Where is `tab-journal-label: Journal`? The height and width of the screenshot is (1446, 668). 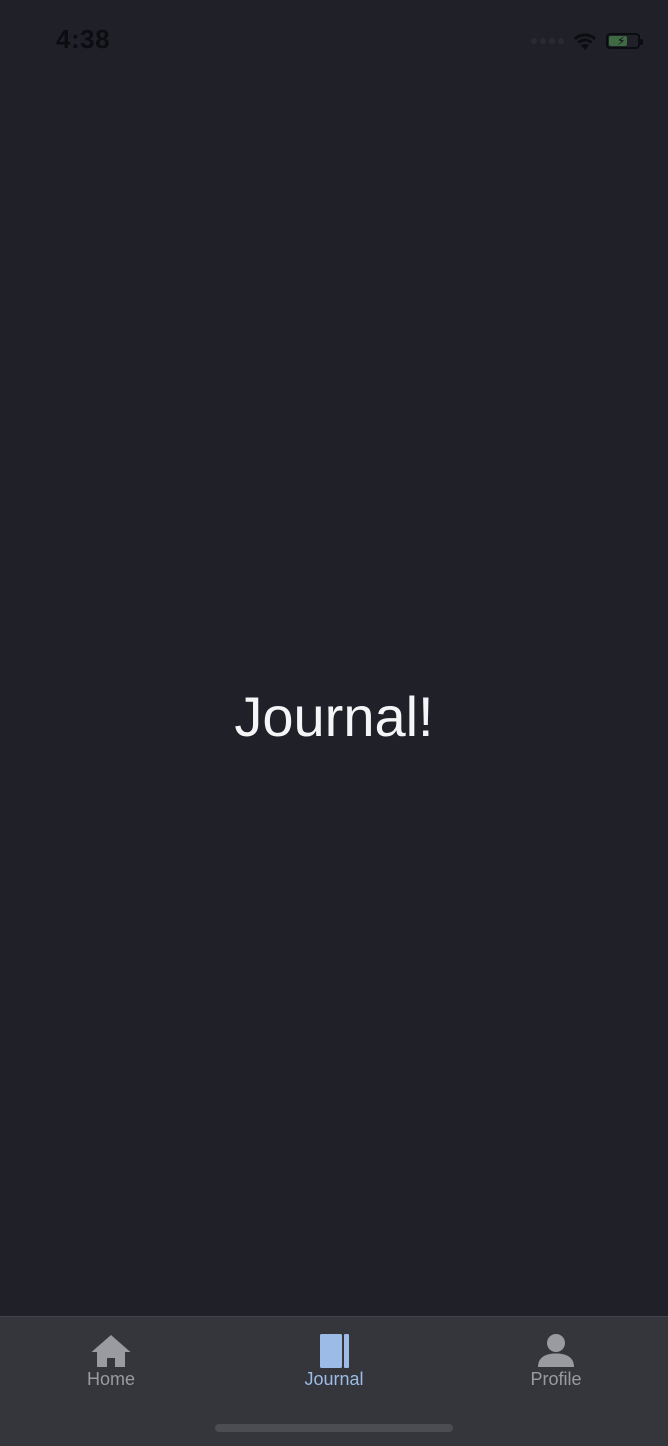
tab-journal-label: Journal is located at coordinates (334, 1379).